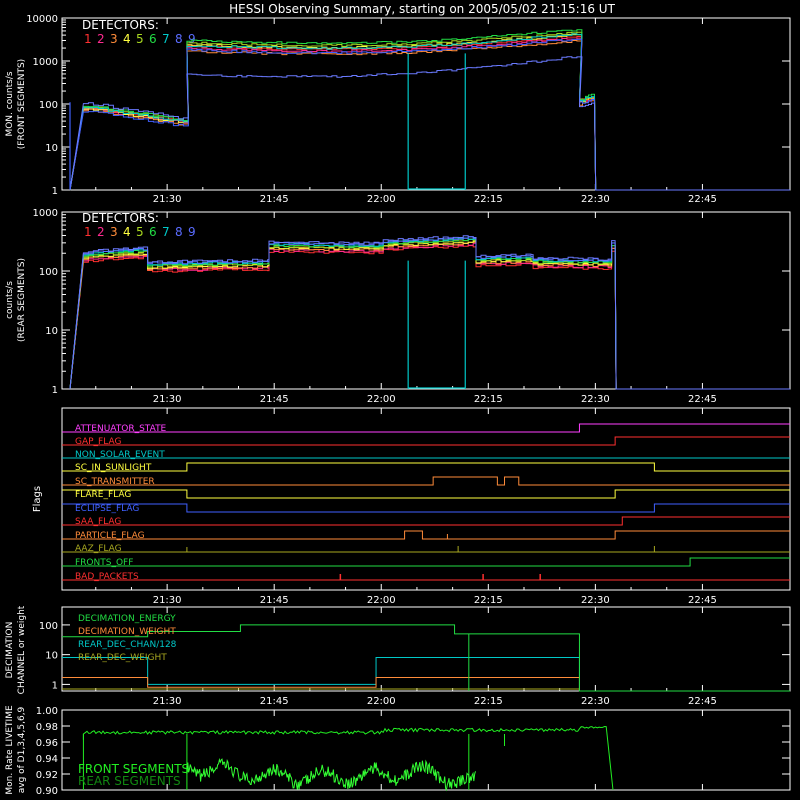  What do you see at coordinates (381, 701) in the screenshot?
I see `decimation-panel-xtick-label: 22:00` at bounding box center [381, 701].